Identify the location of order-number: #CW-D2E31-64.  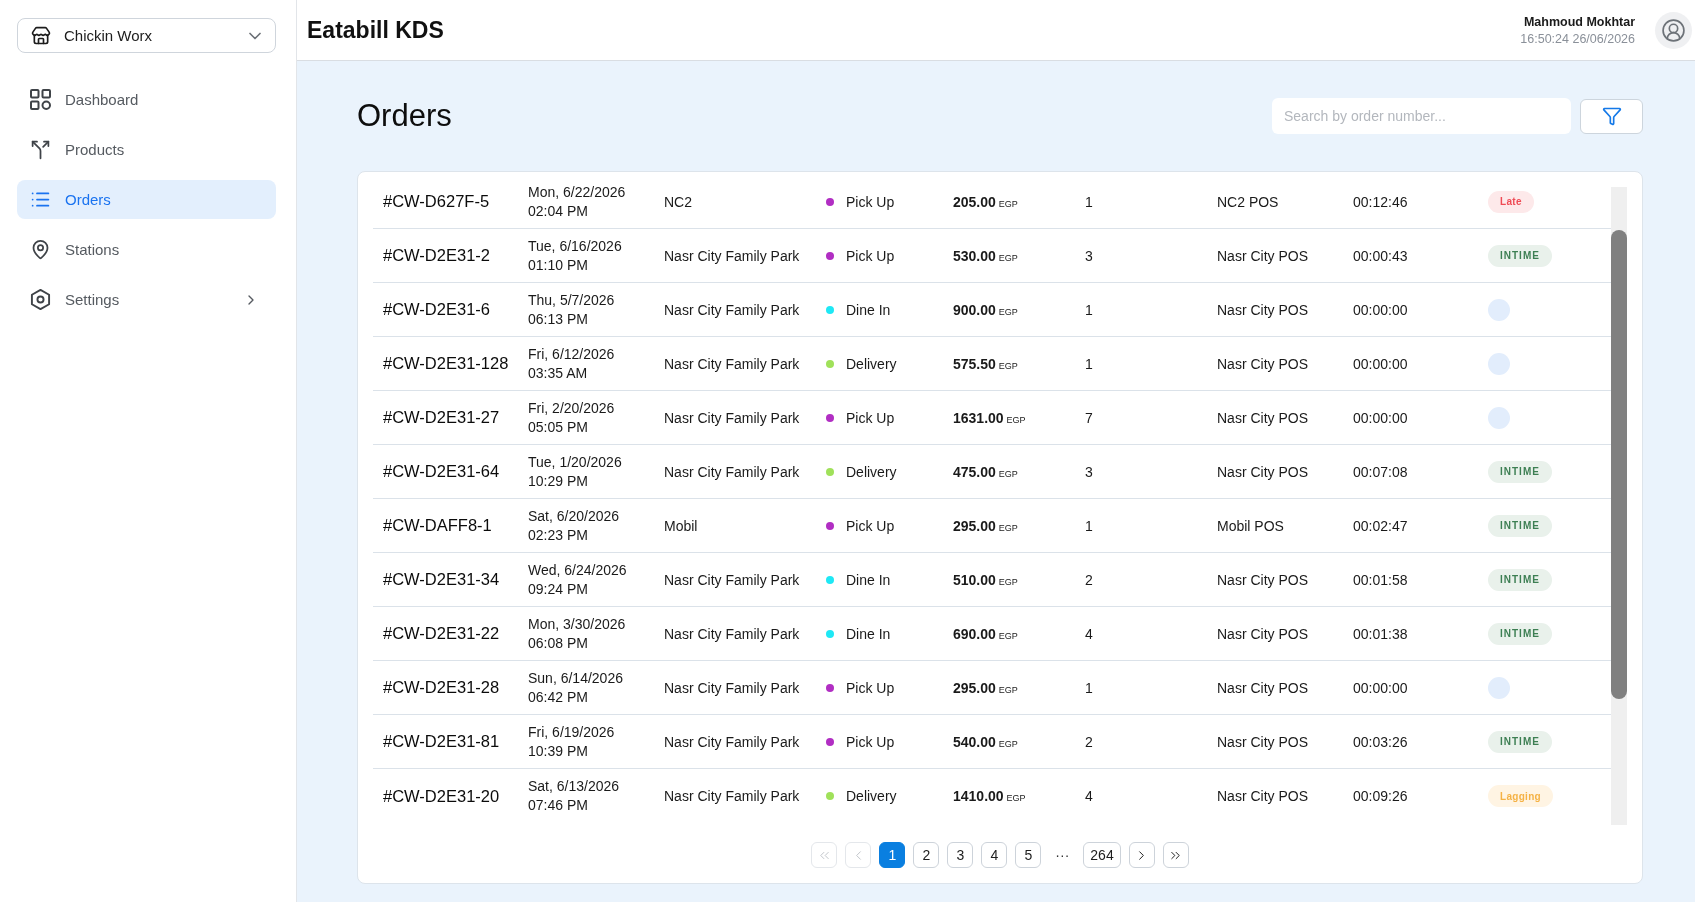
(442, 471).